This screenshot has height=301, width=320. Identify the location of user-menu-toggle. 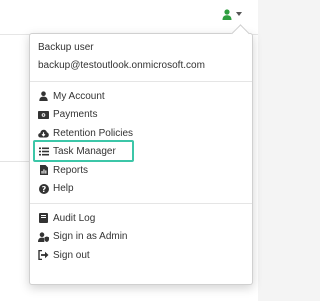
(236, 14).